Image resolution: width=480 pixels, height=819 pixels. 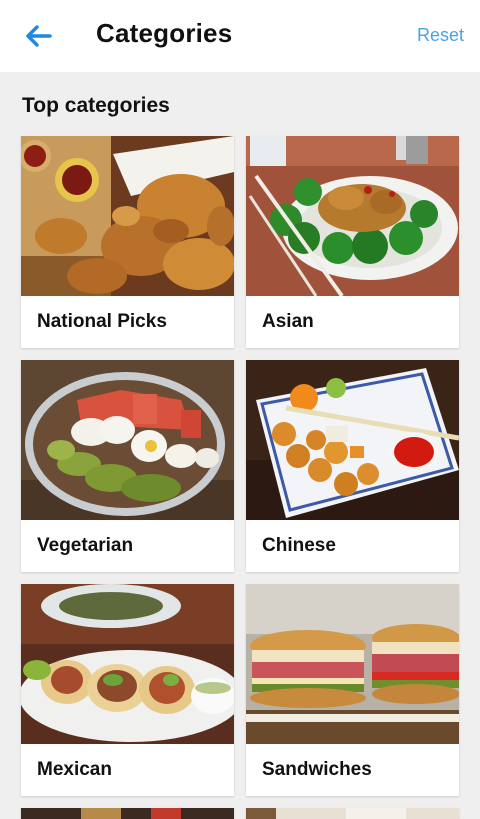 I want to click on fried-chicken-image, so click(x=127, y=216).